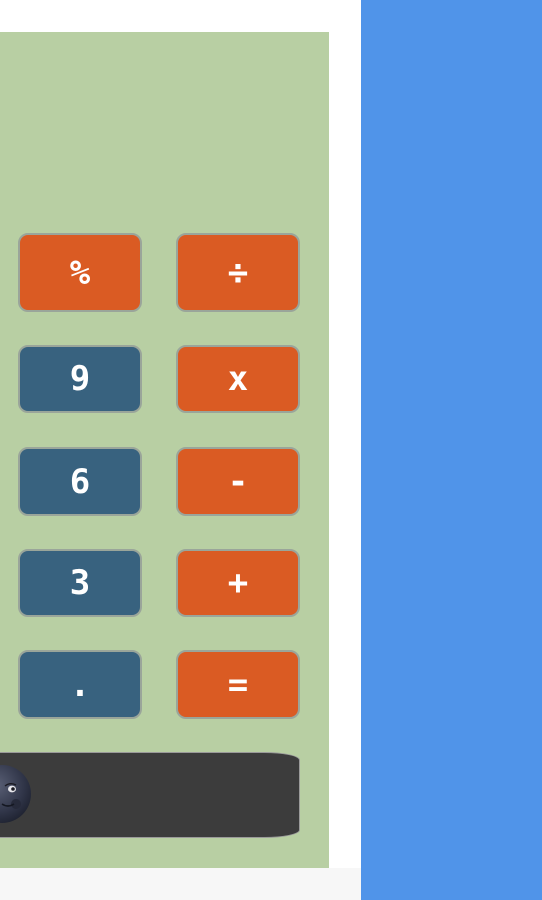 This screenshot has width=542, height=900. Describe the element at coordinates (80, 583) in the screenshot. I see `digit-3-button: 3` at that location.